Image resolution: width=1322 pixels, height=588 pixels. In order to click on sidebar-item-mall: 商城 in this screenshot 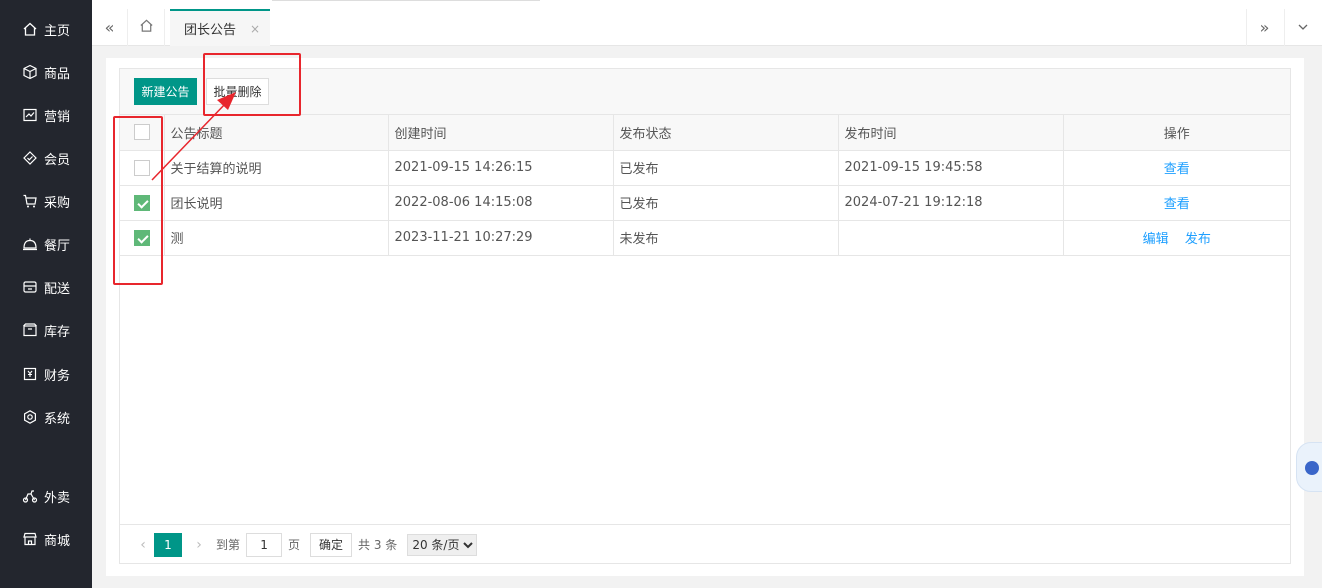, I will do `click(46, 539)`.